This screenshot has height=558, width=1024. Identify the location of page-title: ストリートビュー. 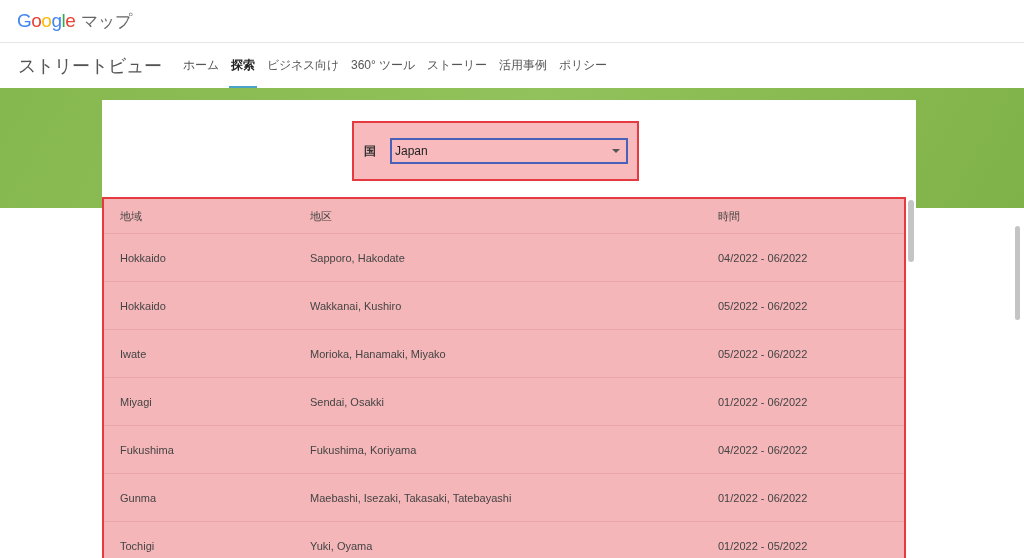
(90, 66).